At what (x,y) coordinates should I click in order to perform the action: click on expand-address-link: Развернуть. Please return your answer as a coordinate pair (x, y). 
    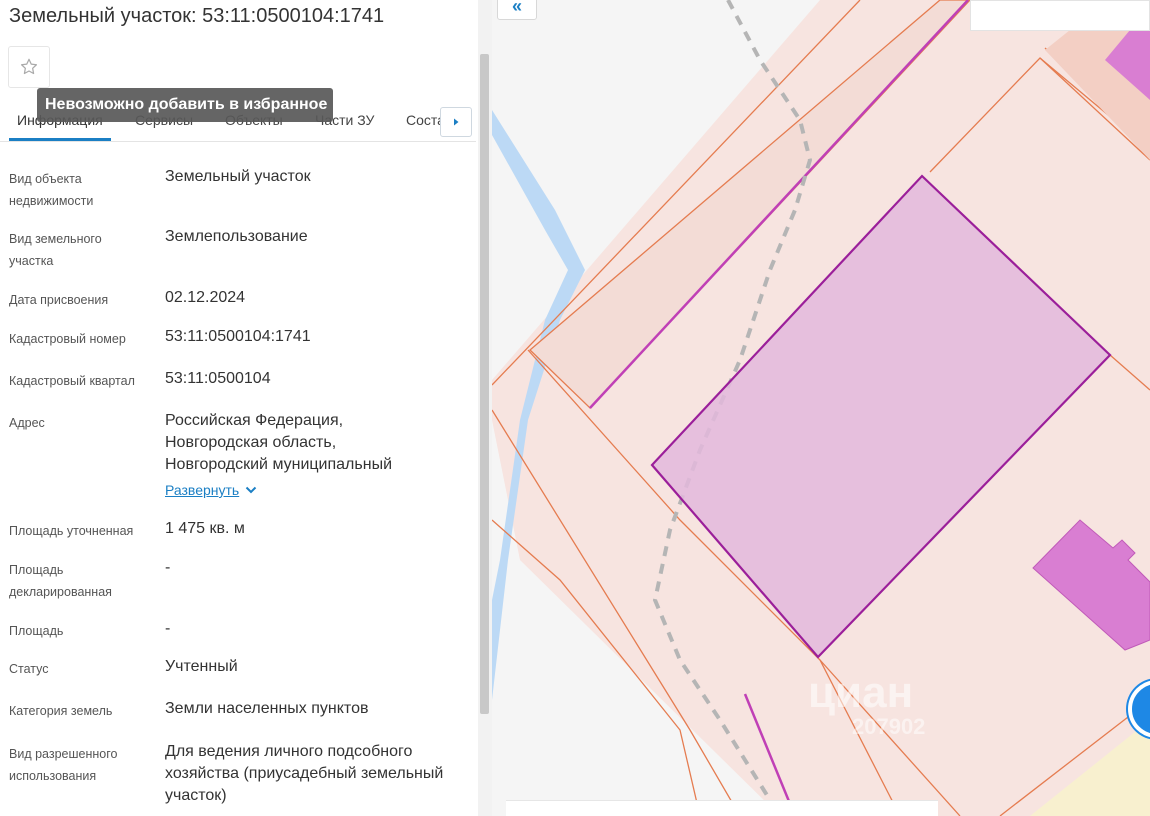
    Looking at the image, I should click on (211, 490).